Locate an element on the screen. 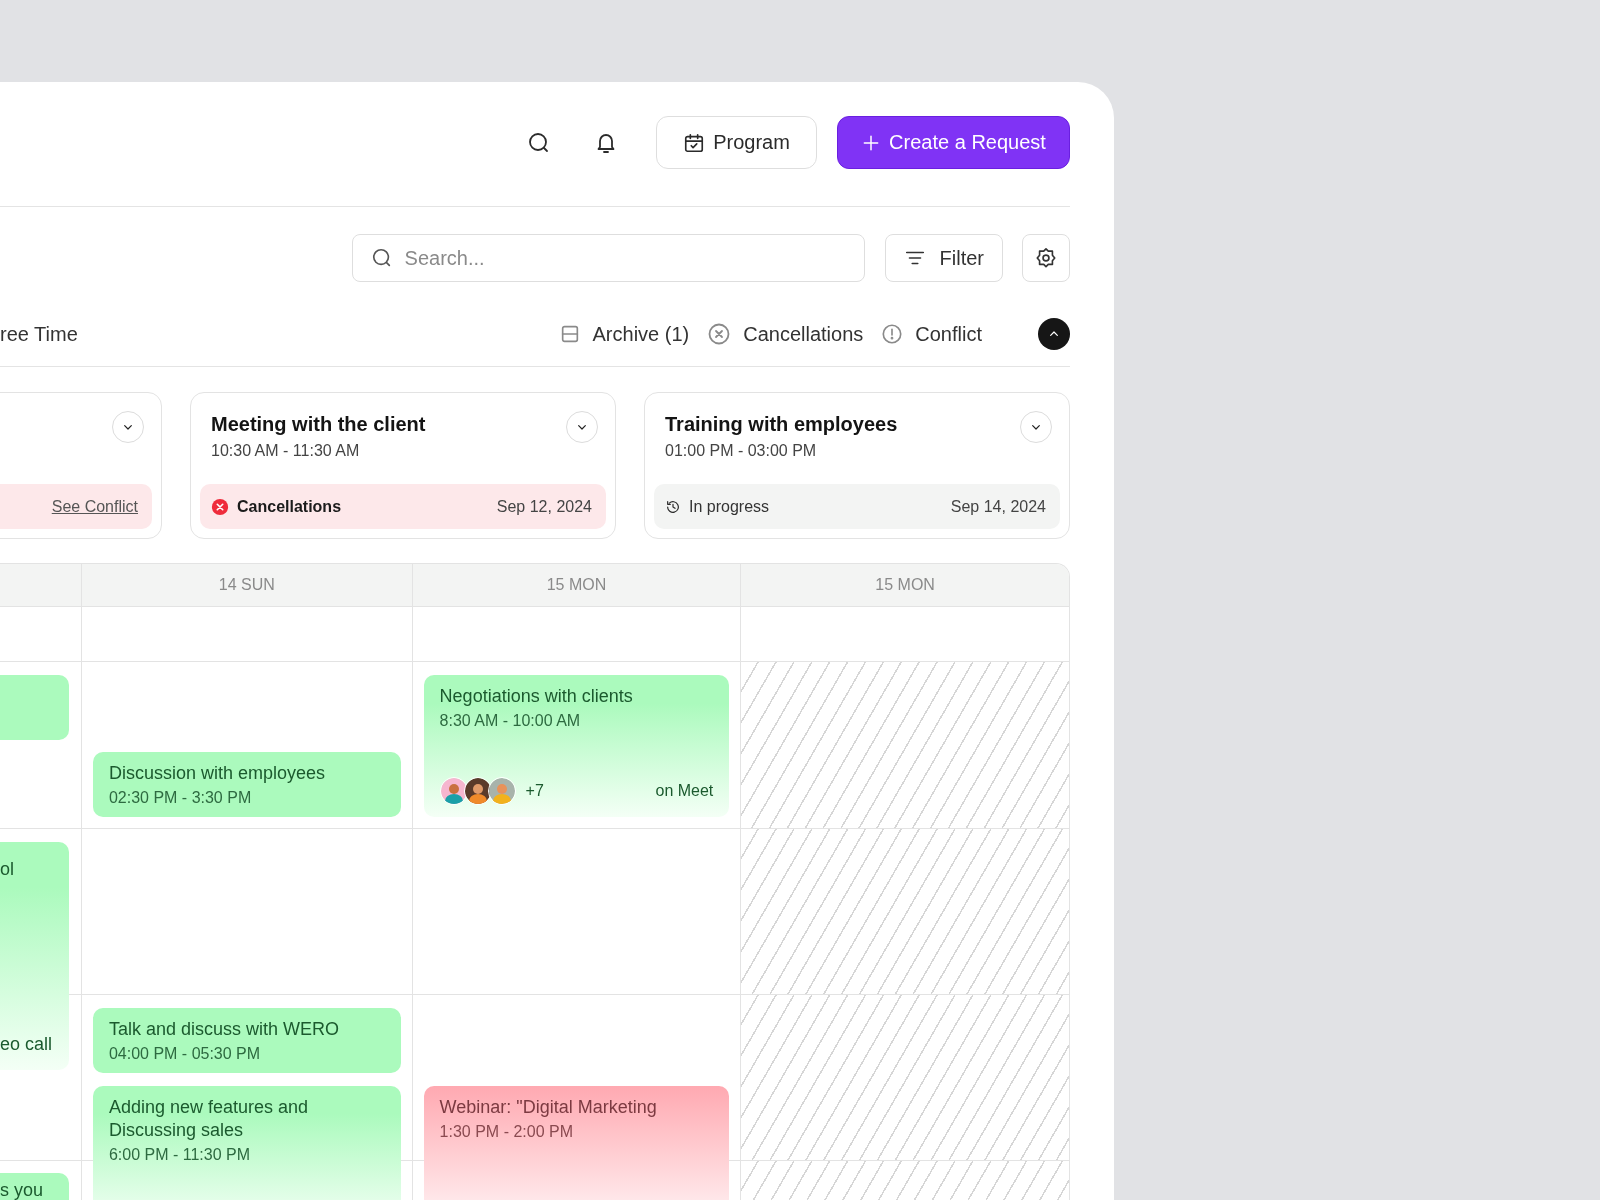 The width and height of the screenshot is (1600, 1200). event-title: Adding new features and Discussing sales is located at coordinates (209, 1119).